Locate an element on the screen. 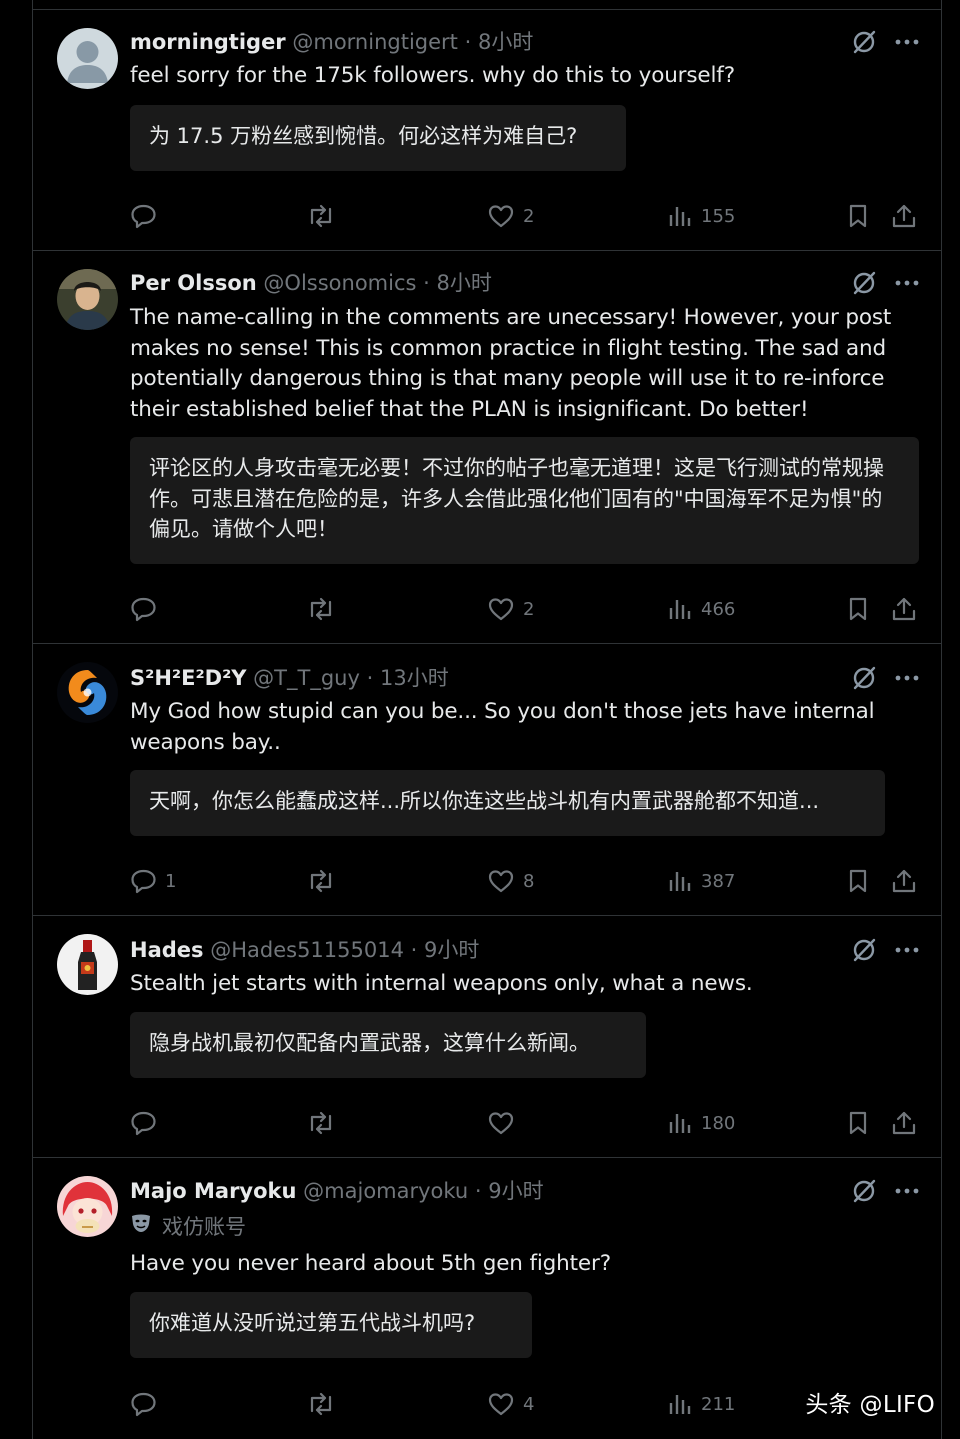 The image size is (960, 1439). views-button: 211 is located at coordinates (701, 1404).